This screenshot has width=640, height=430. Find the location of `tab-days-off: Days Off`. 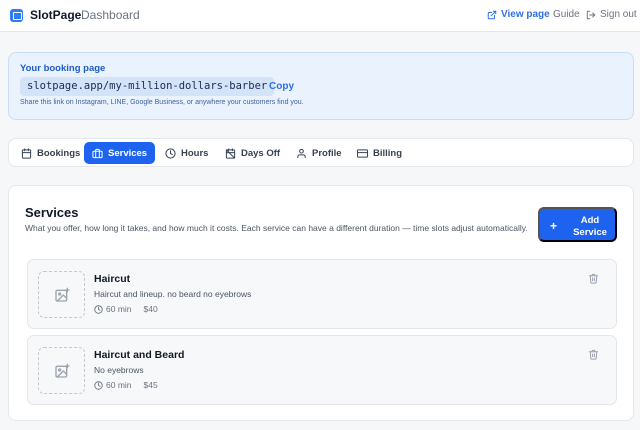

tab-days-off: Days Off is located at coordinates (252, 153).